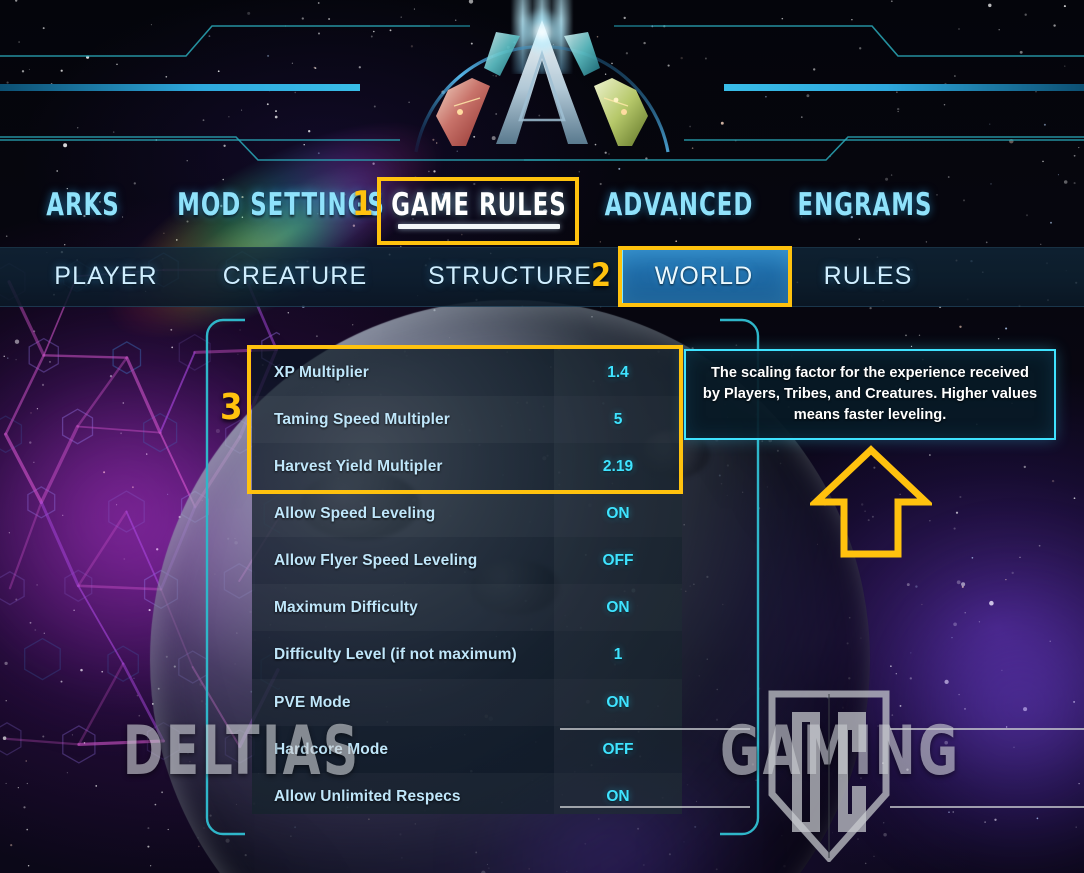 The image size is (1084, 873). I want to click on subtab-world: WORLD, so click(704, 276).